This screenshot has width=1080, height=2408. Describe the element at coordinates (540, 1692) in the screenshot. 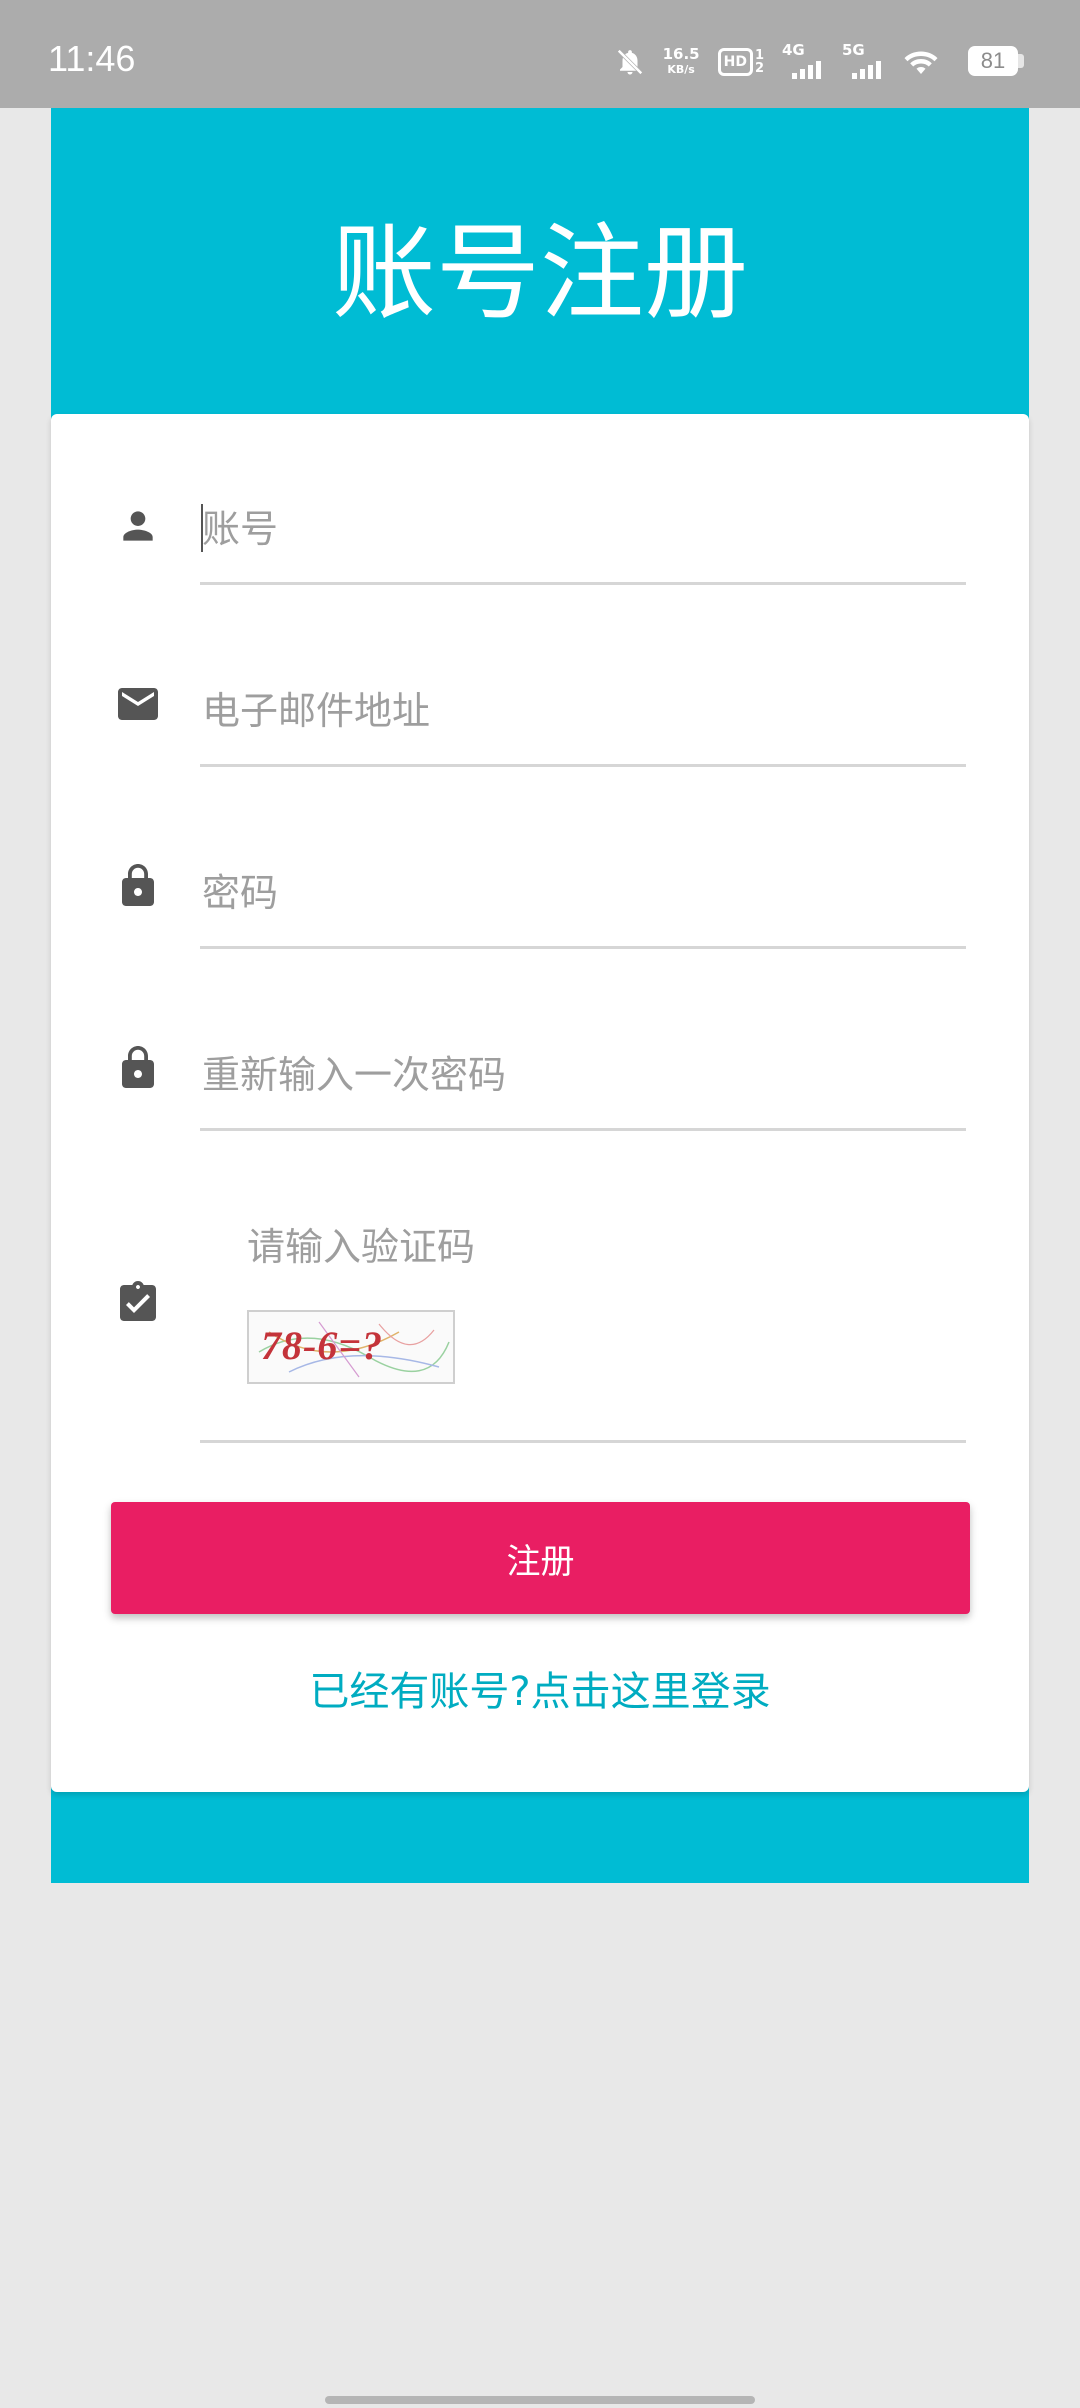

I see `login-link: 已经有账号?点击这里登录` at that location.